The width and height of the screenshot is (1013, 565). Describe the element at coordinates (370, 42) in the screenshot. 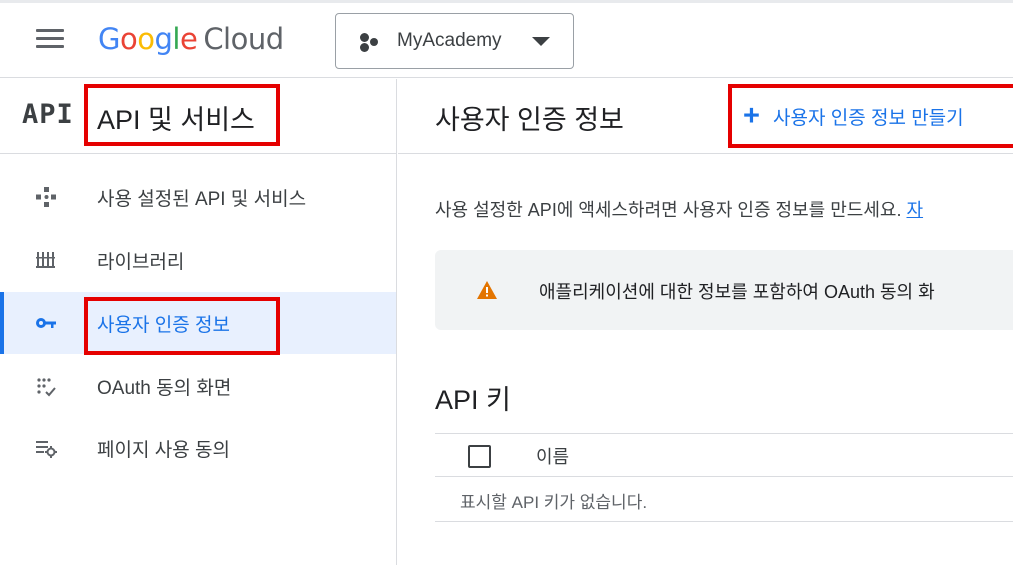

I see `project-icon` at that location.